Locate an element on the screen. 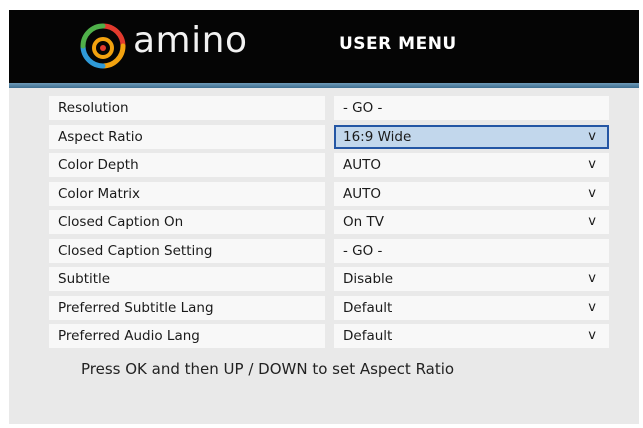 Image resolution: width=643 pixels, height=428 pixels. color-matrix-select: AUTO v is located at coordinates (471, 193).